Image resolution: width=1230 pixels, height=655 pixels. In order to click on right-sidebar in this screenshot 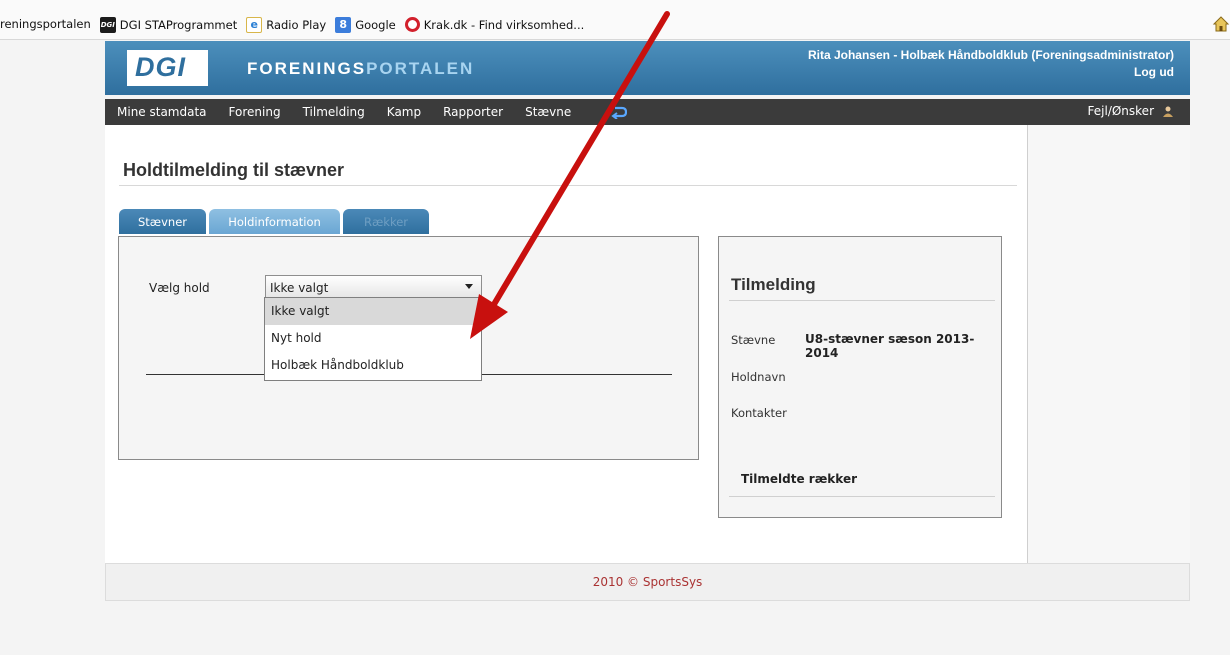, I will do `click(1108, 344)`.